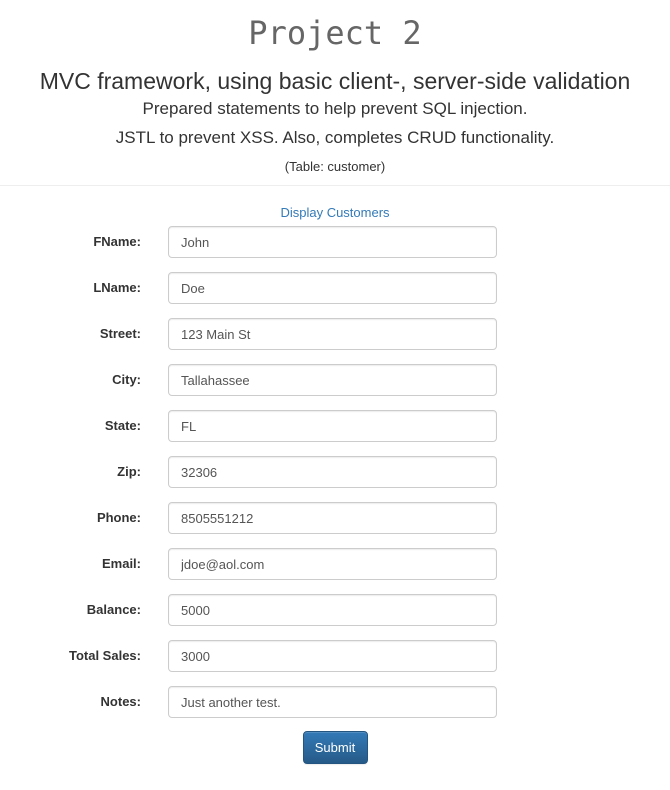 This screenshot has height=790, width=670. Describe the element at coordinates (332, 242) in the screenshot. I see `fname-input` at that location.